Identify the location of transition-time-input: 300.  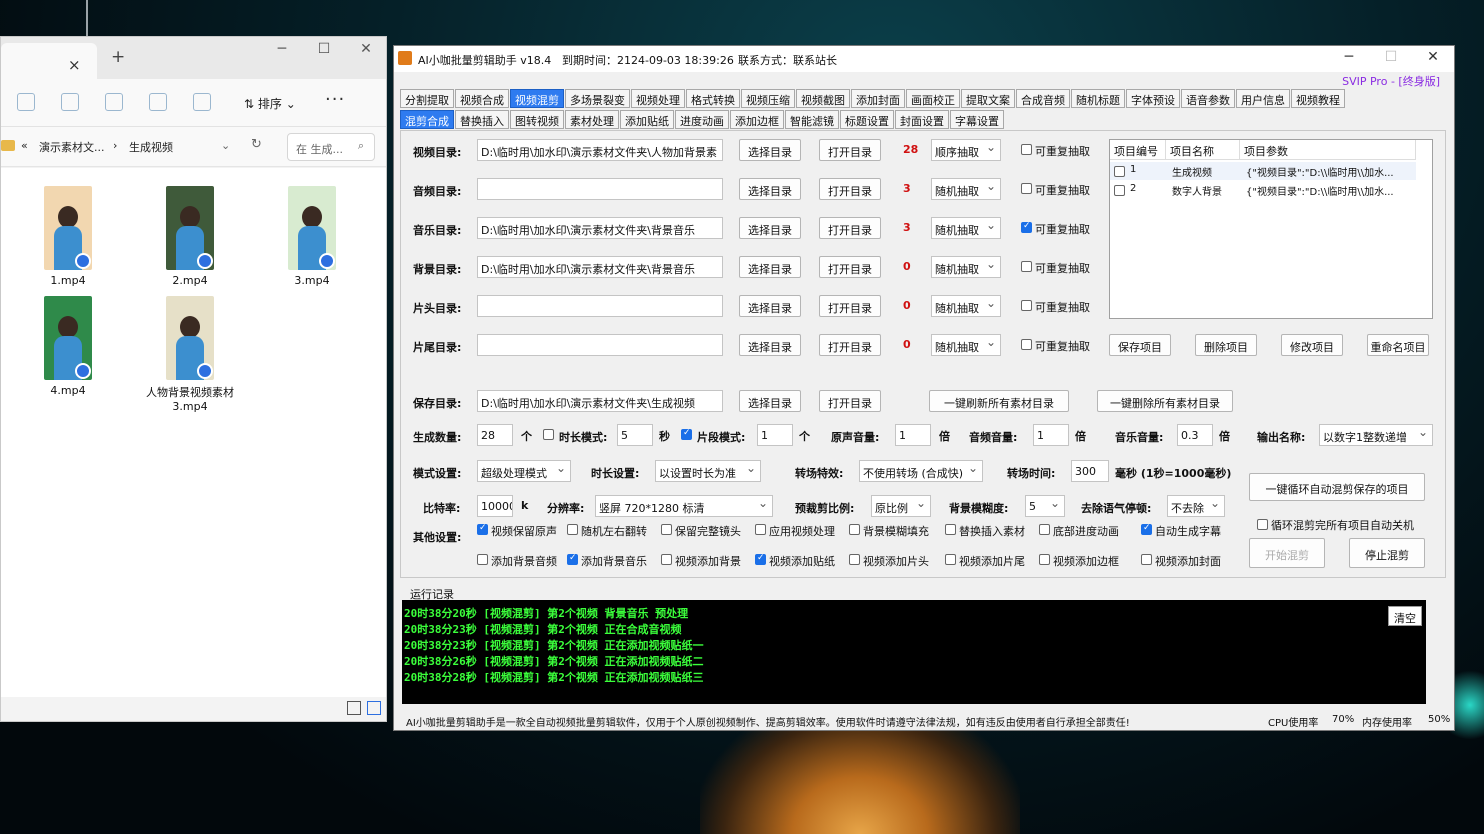
(1090, 471).